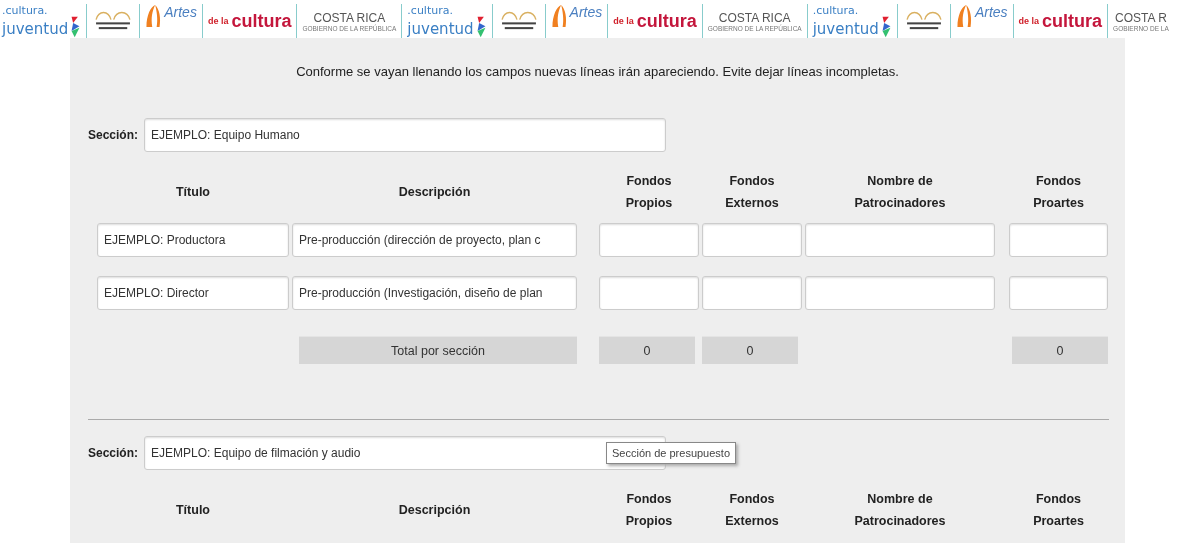 The width and height of the screenshot is (1195, 543). What do you see at coordinates (671, 453) in the screenshot?
I see `tooltip: Sección de presupuesto` at bounding box center [671, 453].